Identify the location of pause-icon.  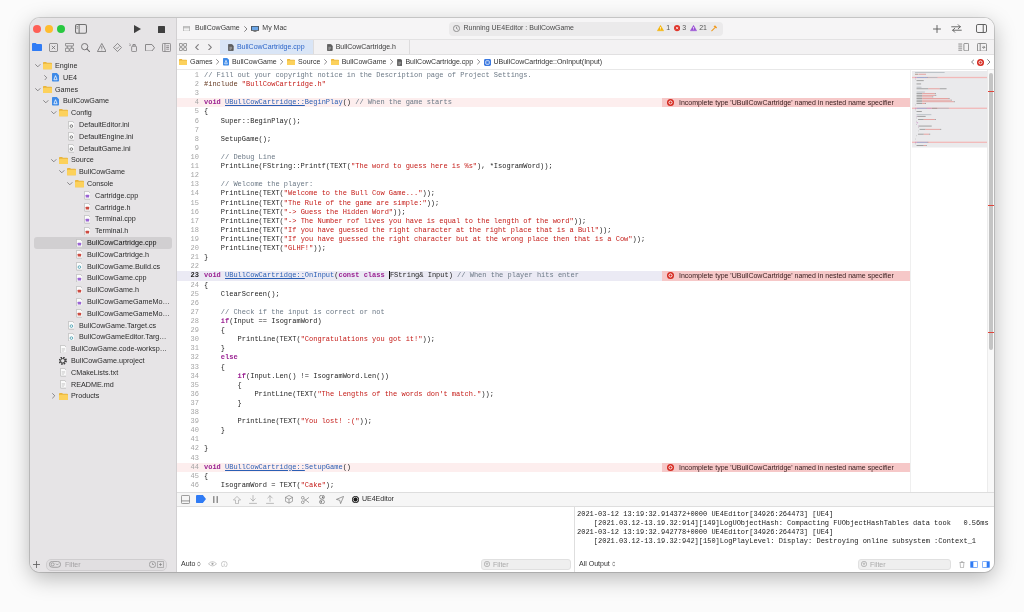
(215, 499).